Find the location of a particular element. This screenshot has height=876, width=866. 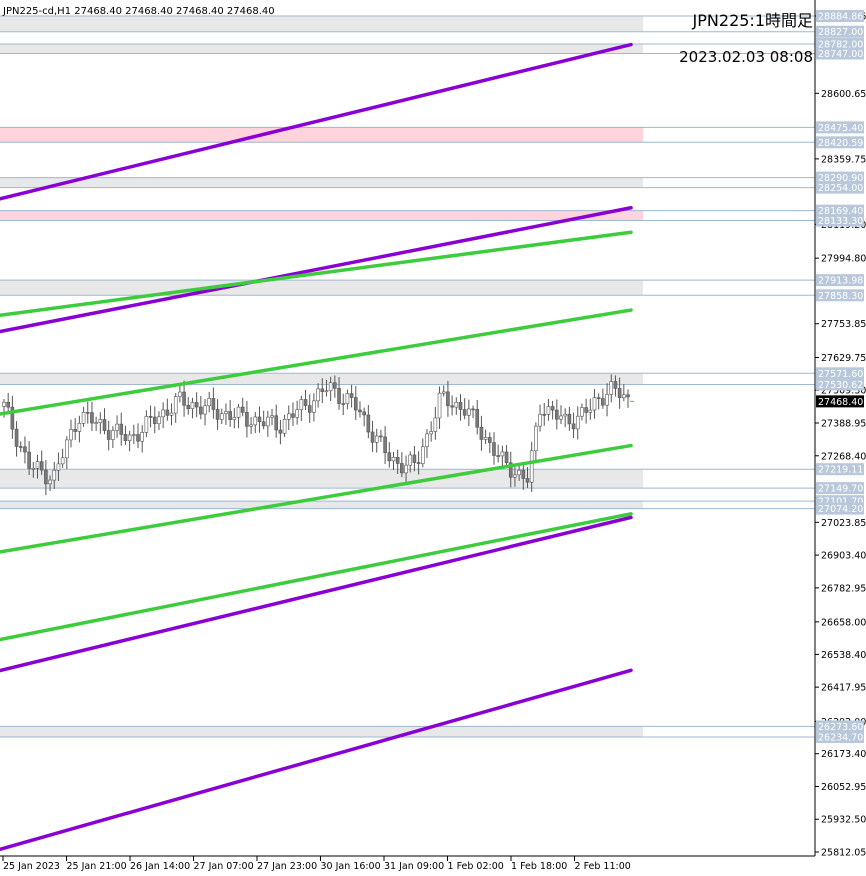

level-tag-label: 27913.98 is located at coordinates (840, 281).